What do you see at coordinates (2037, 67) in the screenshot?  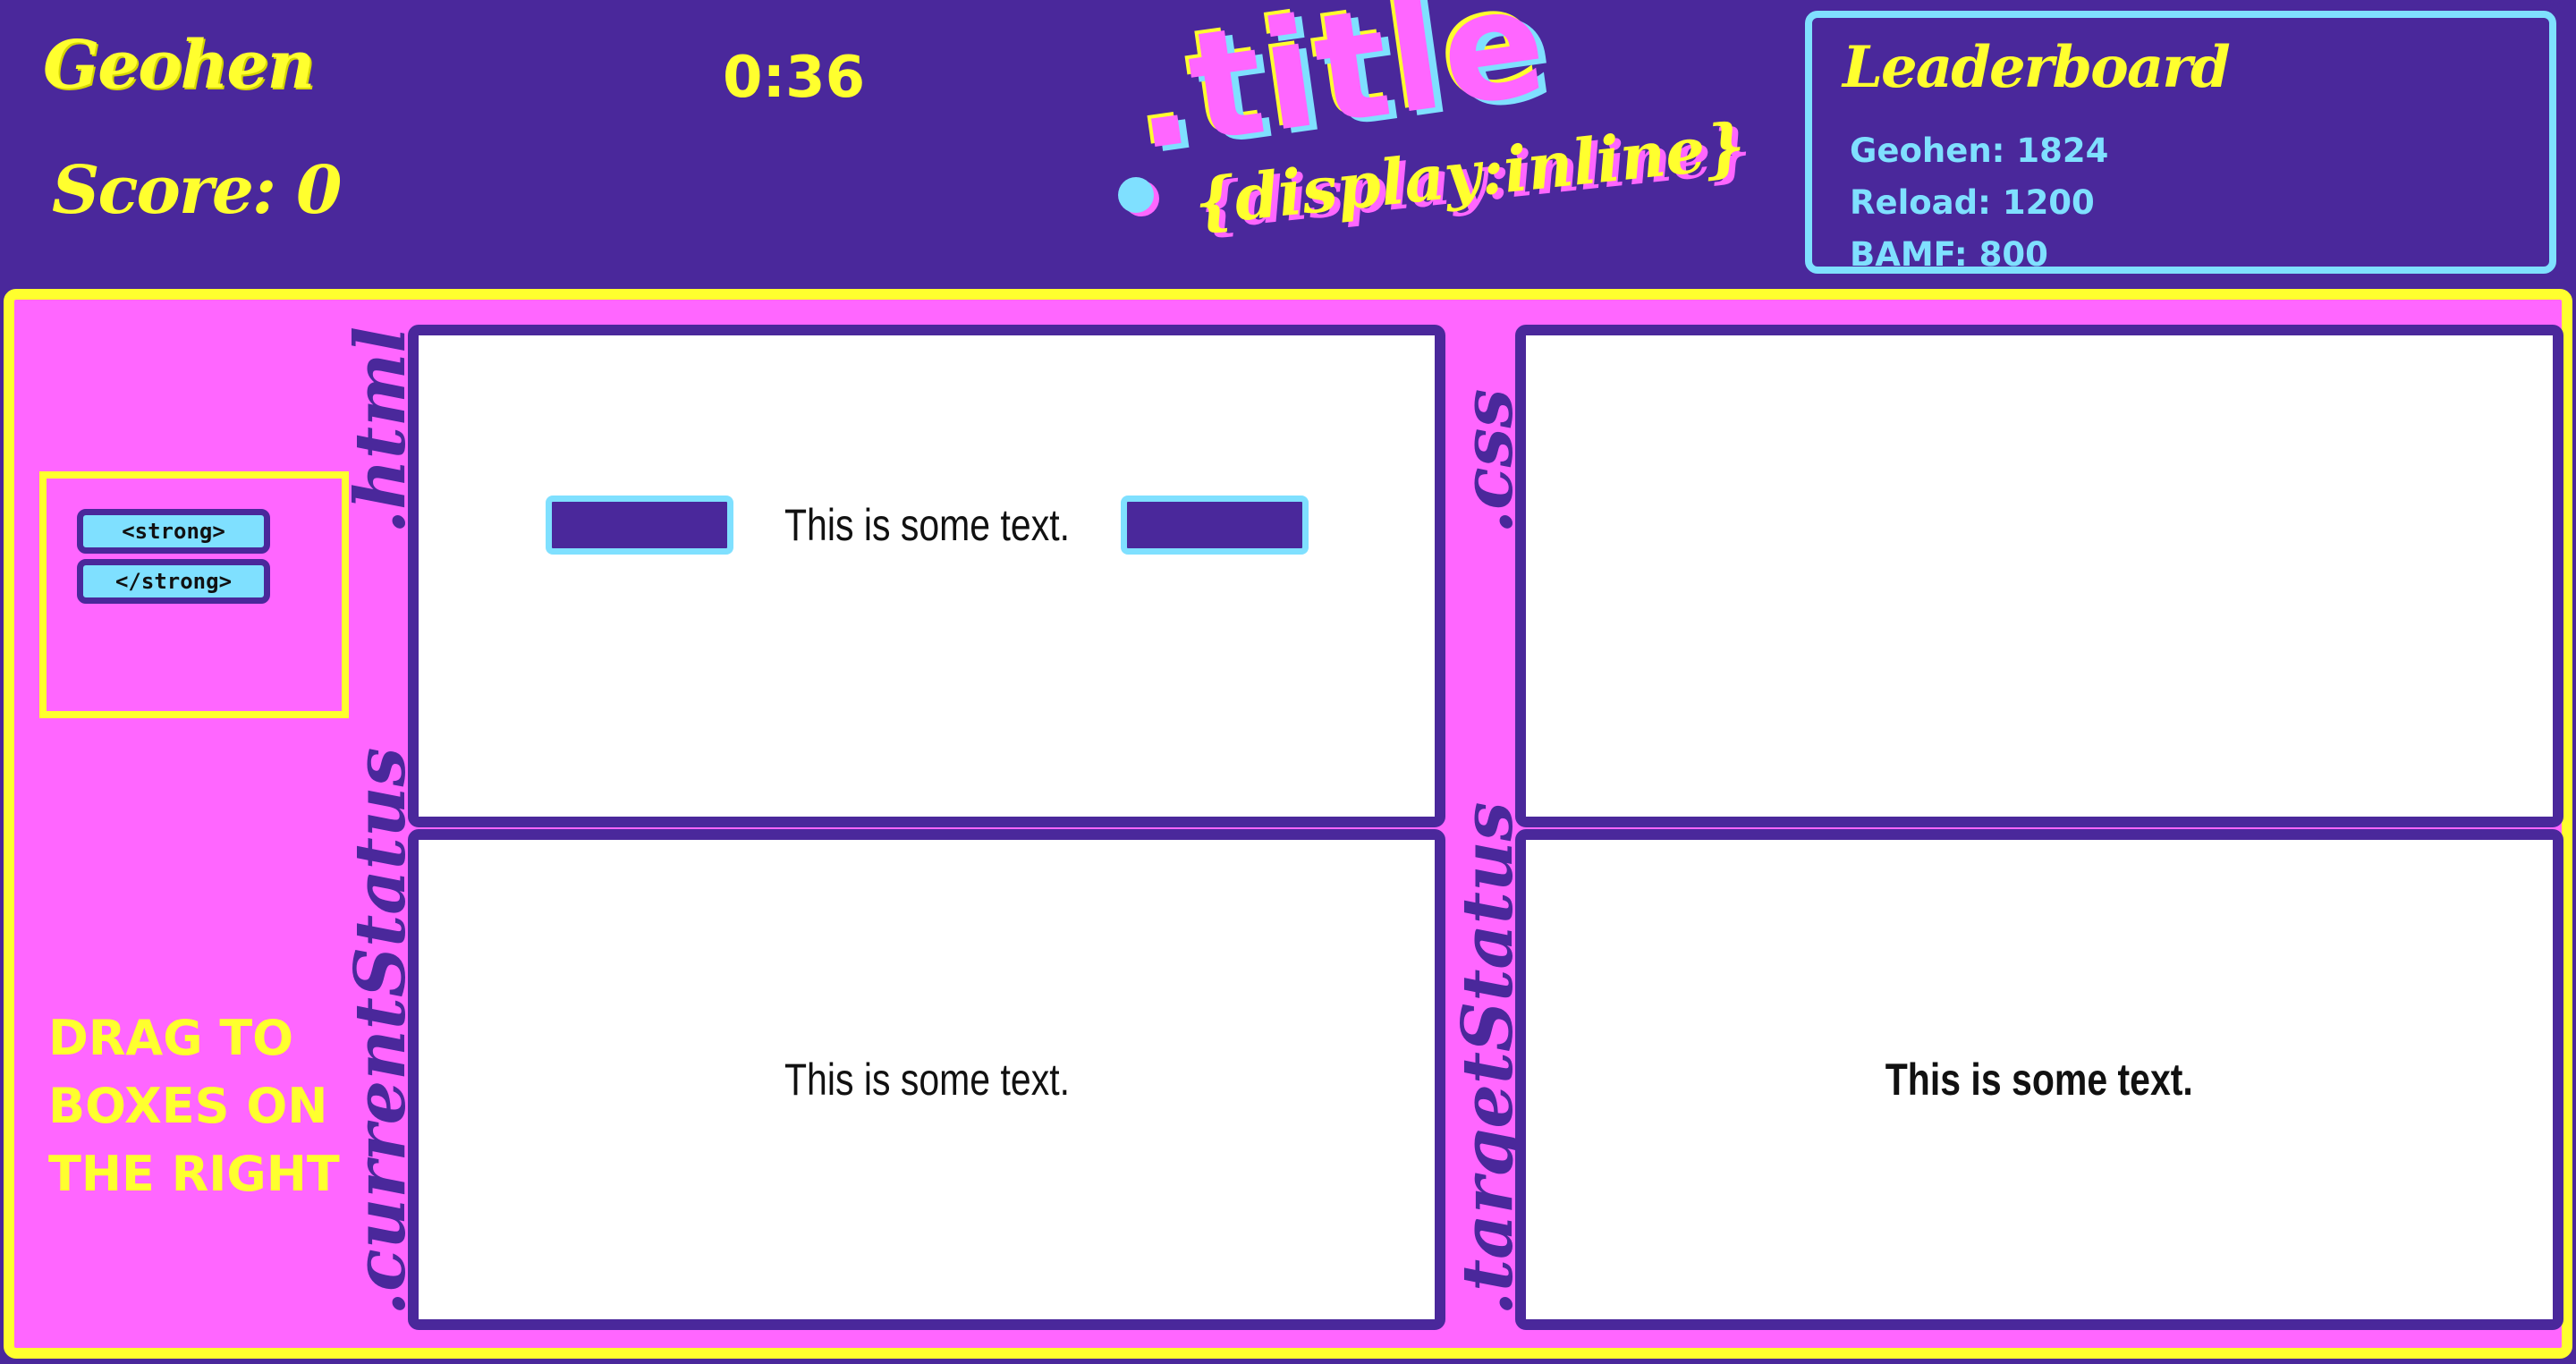 I see `leaderboard-title: Leaderboard` at bounding box center [2037, 67].